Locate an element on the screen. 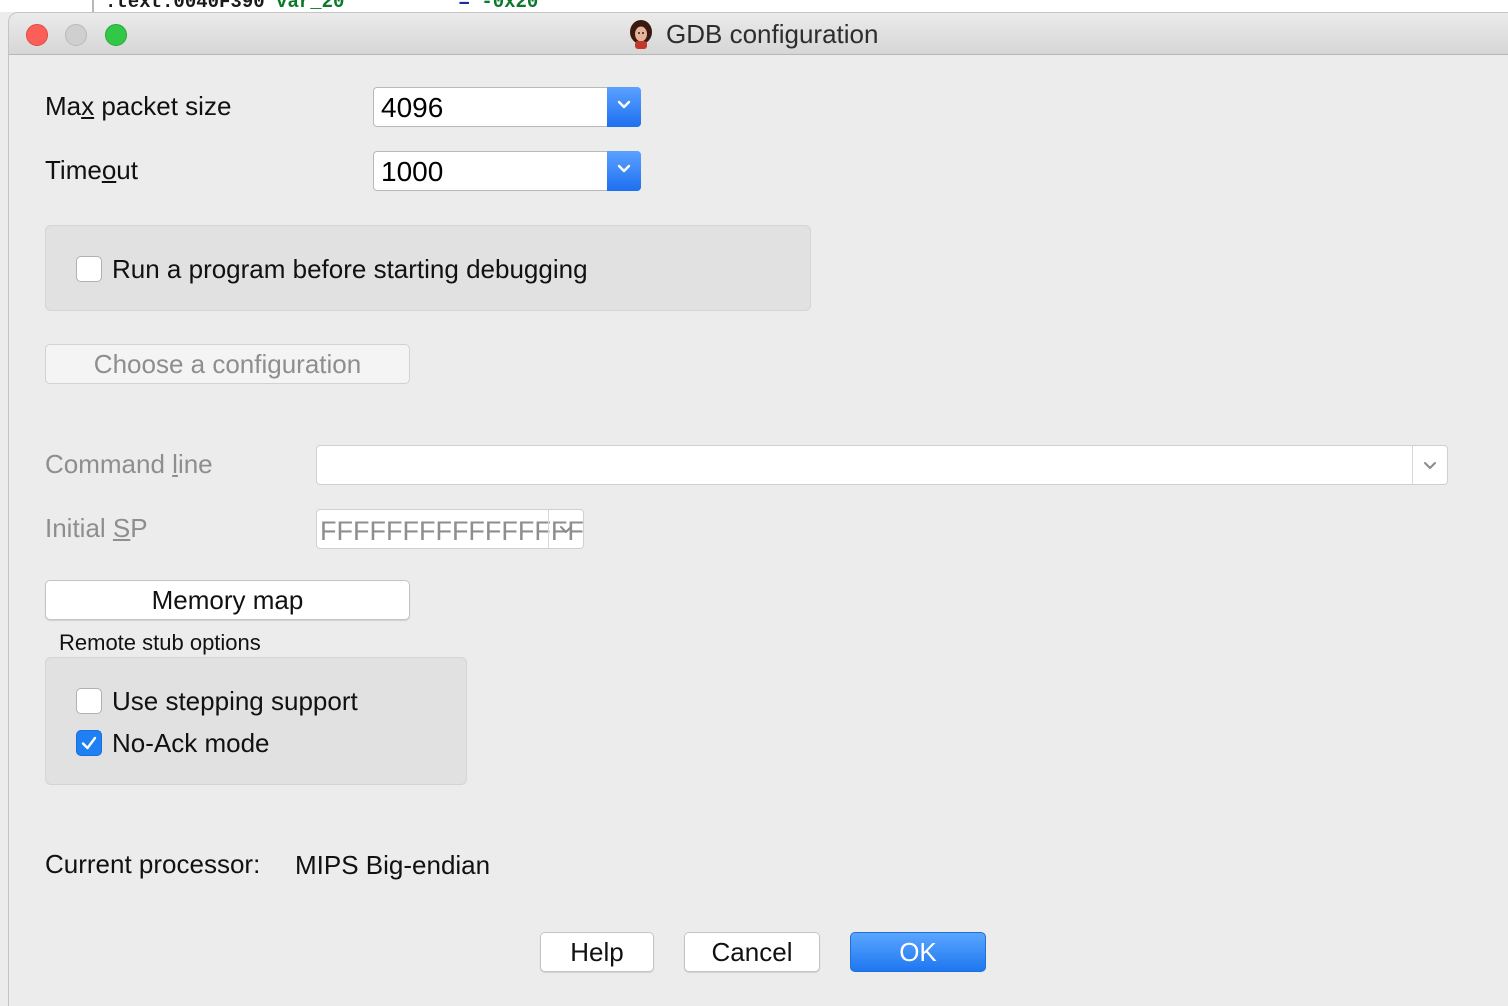 This screenshot has width=1508, height=1006. command-line-label: Command line is located at coordinates (129, 464).